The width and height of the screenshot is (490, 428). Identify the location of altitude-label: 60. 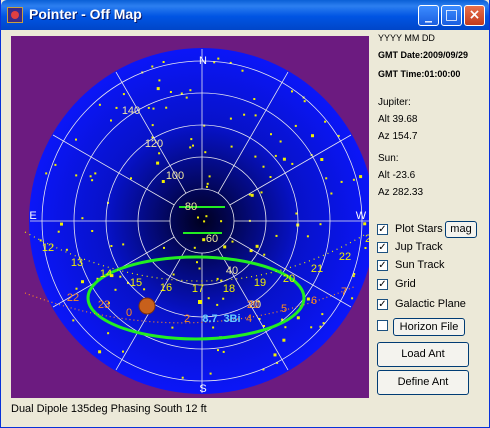
(212, 239).